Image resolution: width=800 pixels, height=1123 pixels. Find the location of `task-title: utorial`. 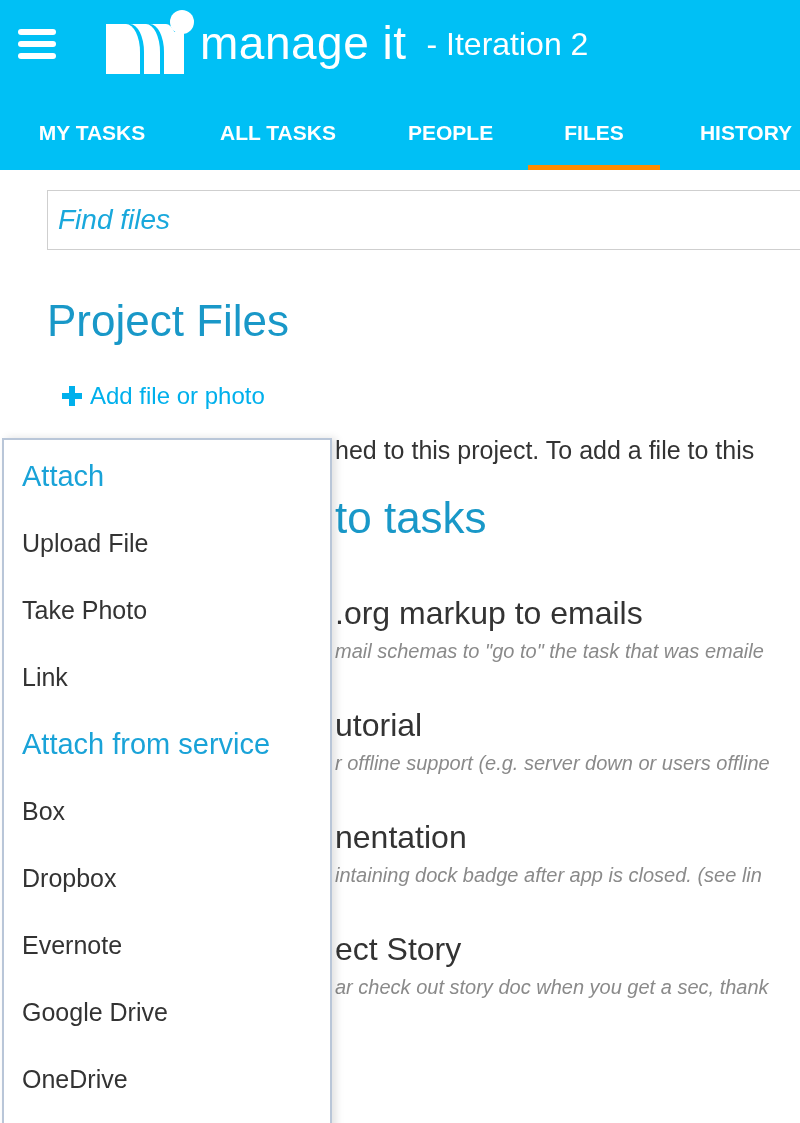

task-title: utorial is located at coordinates (567, 725).